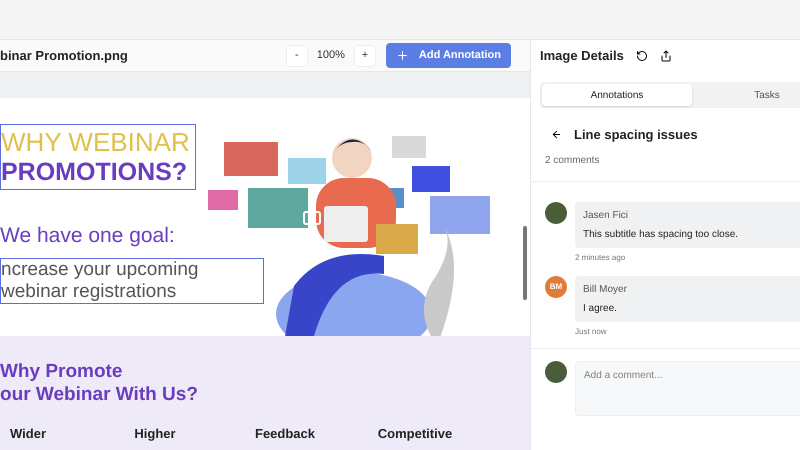 Image resolution: width=800 pixels, height=450 pixels. Describe the element at coordinates (96, 142) in the screenshot. I see `poster-title: WHY WEBINAR` at that location.